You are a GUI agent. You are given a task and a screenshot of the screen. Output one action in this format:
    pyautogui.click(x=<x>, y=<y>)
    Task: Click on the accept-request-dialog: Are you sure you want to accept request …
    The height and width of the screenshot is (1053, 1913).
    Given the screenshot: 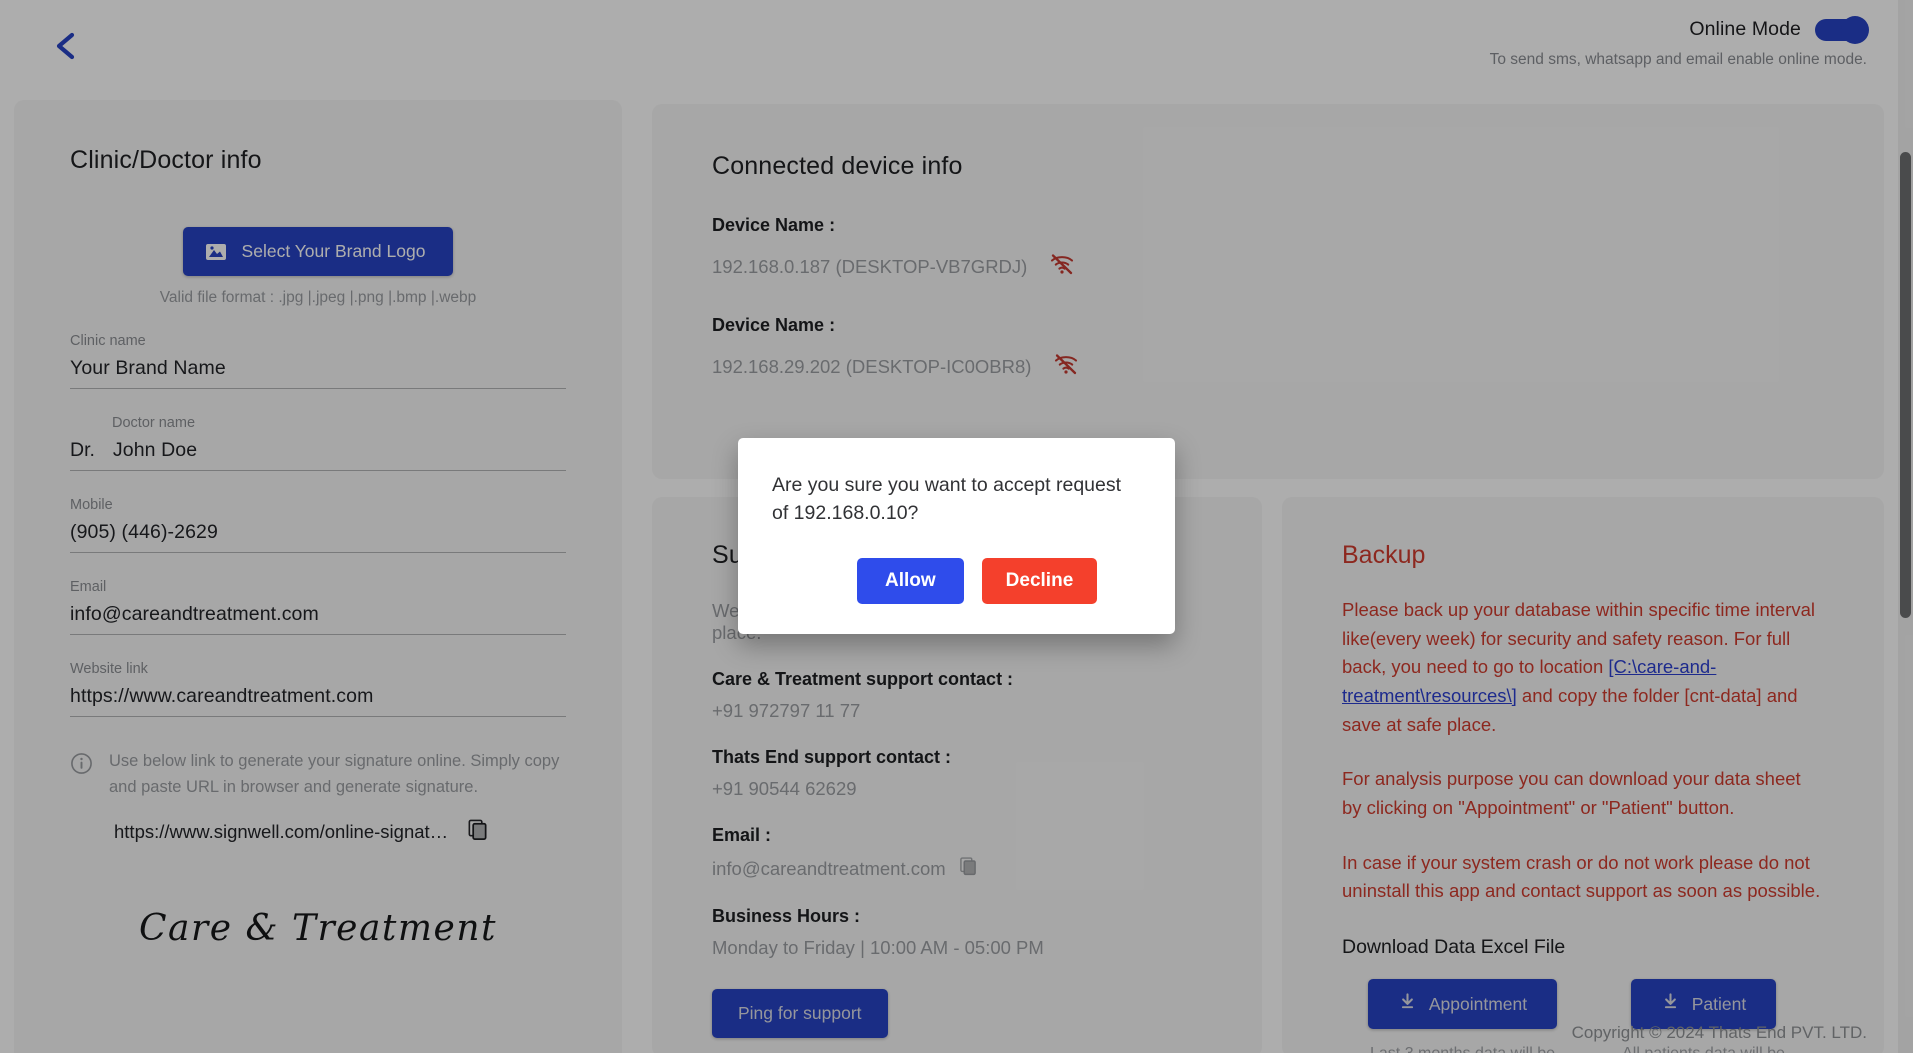 What is the action you would take?
    pyautogui.click(x=956, y=536)
    